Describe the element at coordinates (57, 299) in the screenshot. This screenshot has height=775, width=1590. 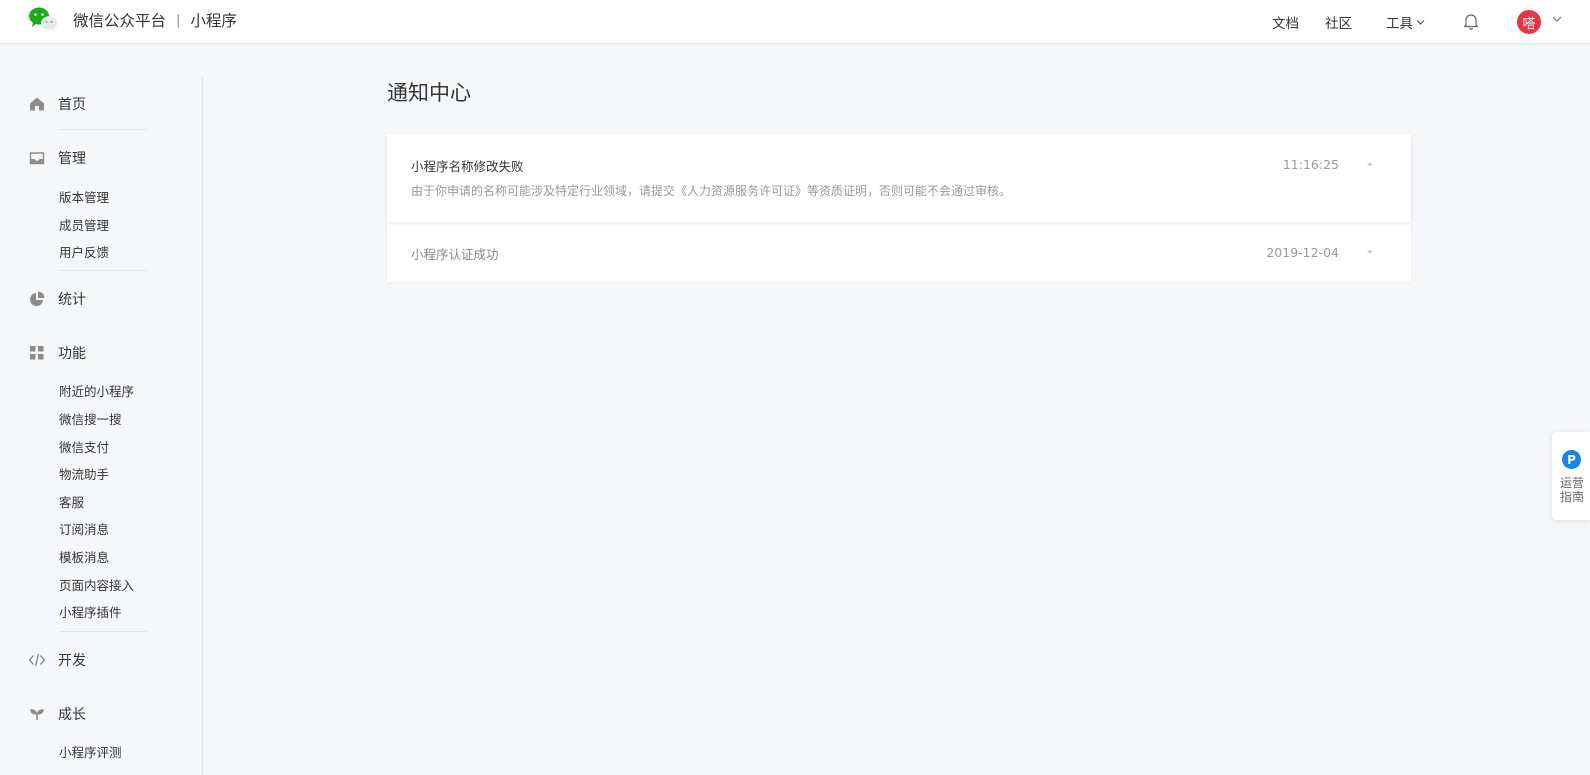
I see `sidebar-item-stats: 统计` at that location.